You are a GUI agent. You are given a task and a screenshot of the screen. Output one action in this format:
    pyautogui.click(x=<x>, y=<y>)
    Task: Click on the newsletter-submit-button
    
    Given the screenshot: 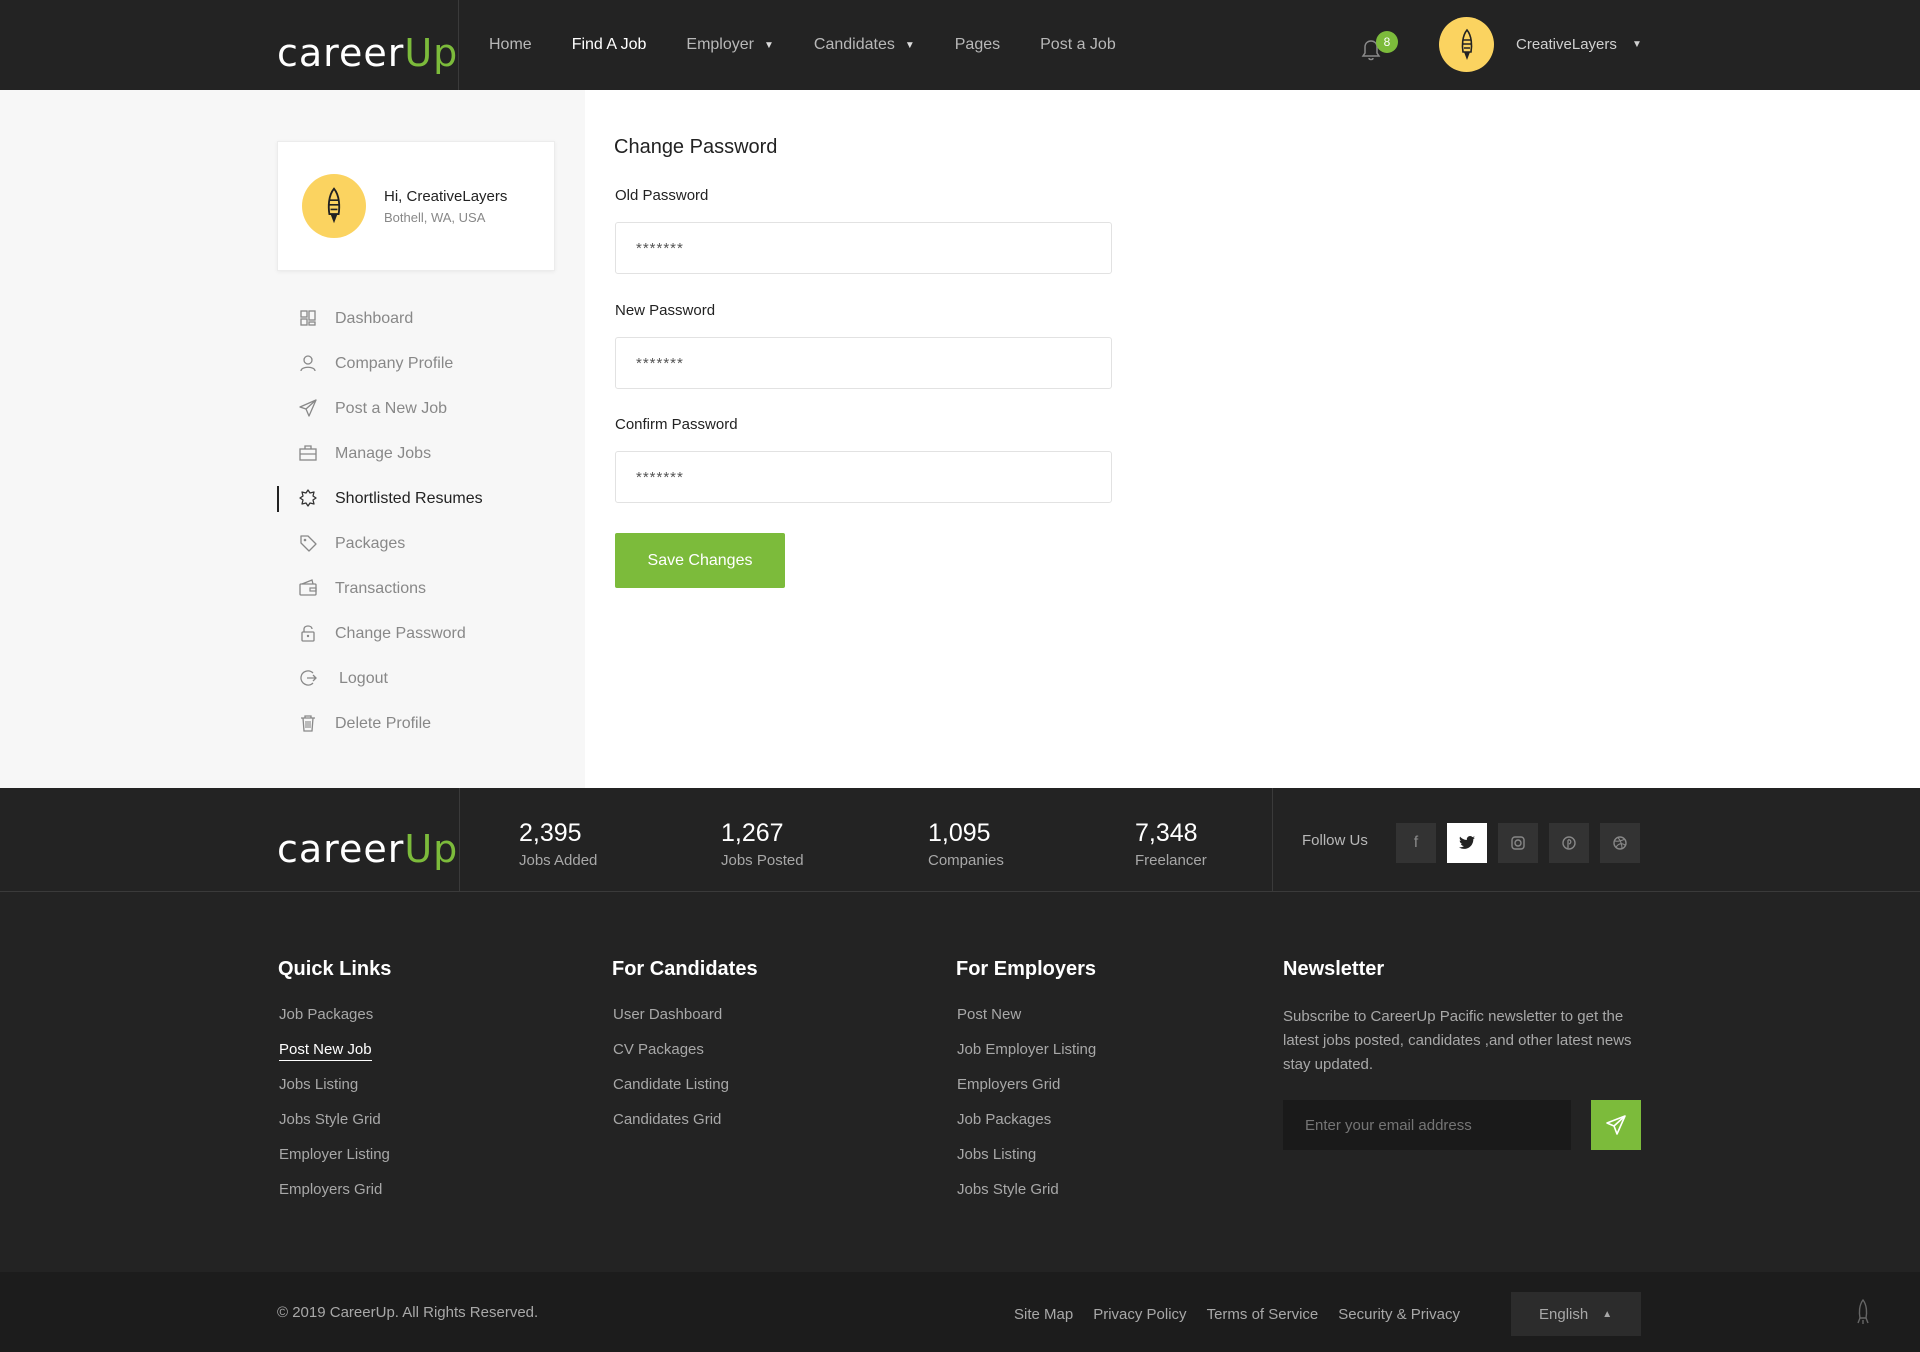 What is the action you would take?
    pyautogui.click(x=1616, y=1125)
    